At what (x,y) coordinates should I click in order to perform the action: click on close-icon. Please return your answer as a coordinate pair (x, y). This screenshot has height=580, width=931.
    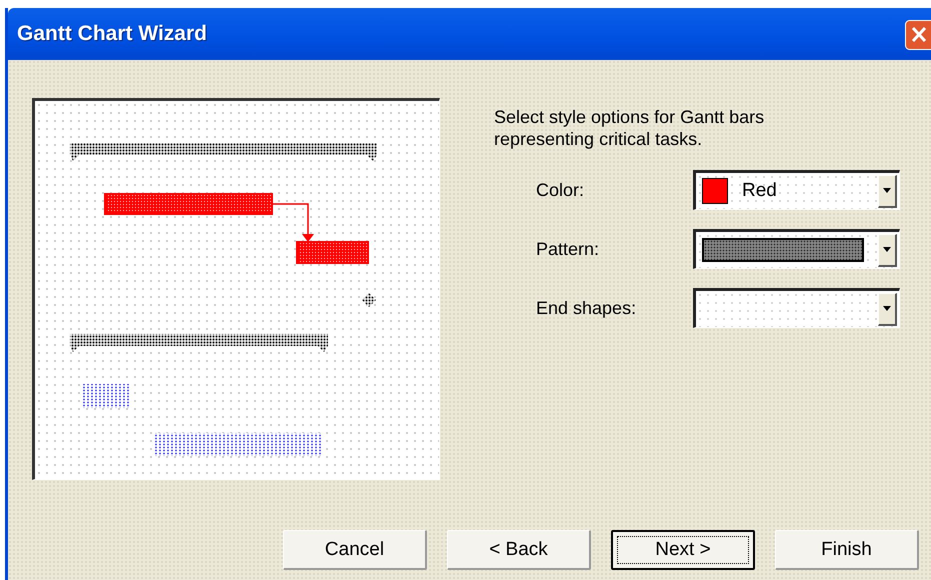
    Looking at the image, I should click on (918, 35).